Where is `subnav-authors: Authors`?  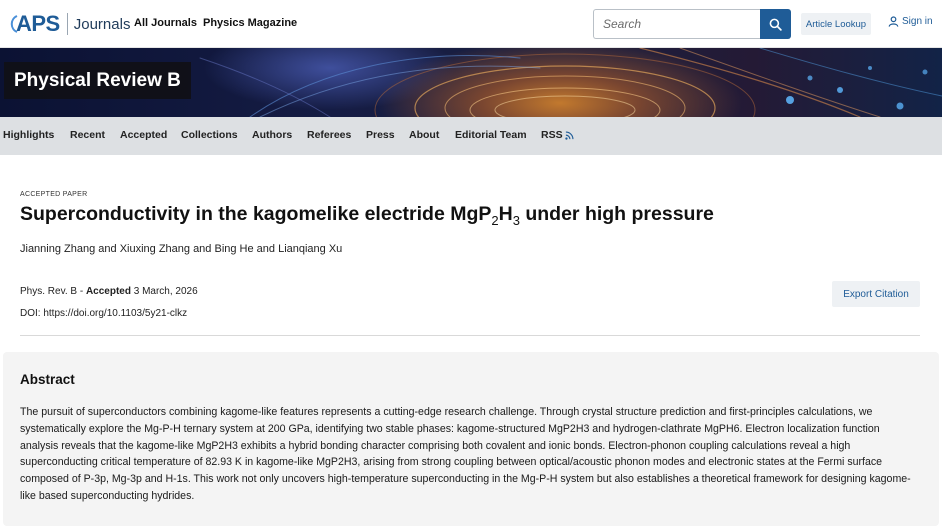 subnav-authors: Authors is located at coordinates (272, 135).